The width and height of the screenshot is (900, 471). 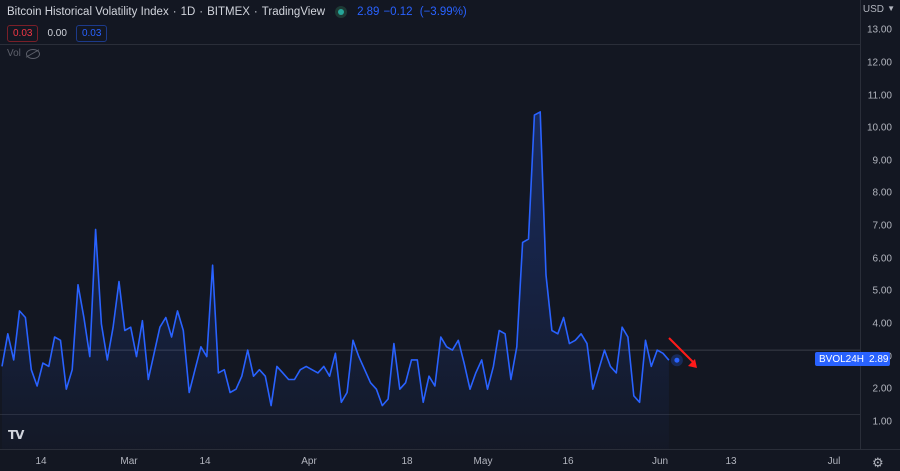 I want to click on exchange-label: BITMEX, so click(x=228, y=12).